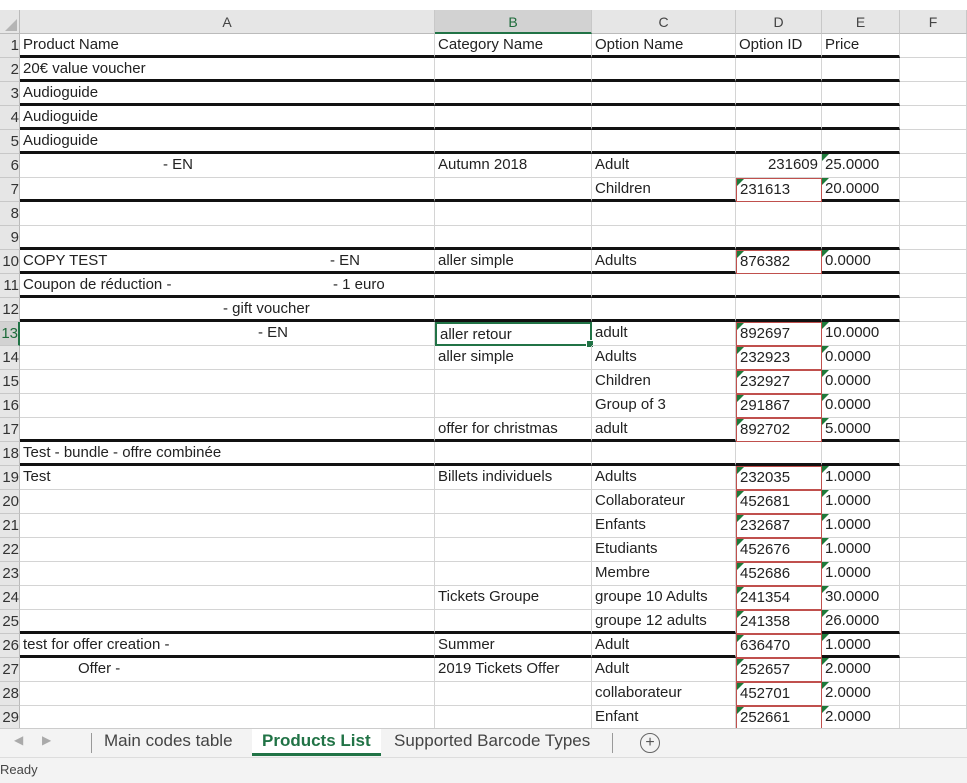  I want to click on cell-b1: Category Name, so click(513, 46).